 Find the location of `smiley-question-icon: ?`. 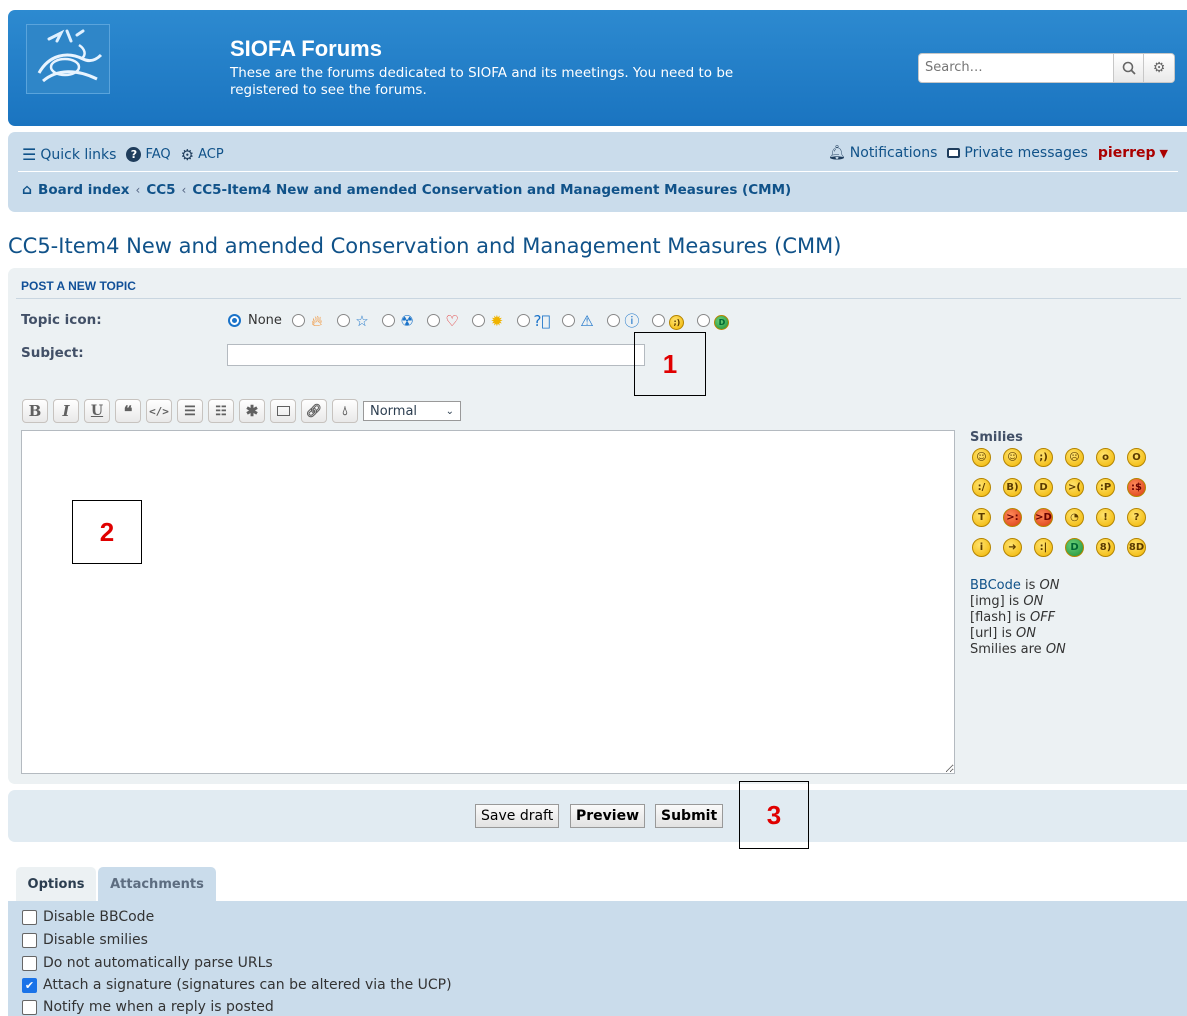

smiley-question-icon: ? is located at coordinates (1136, 517).